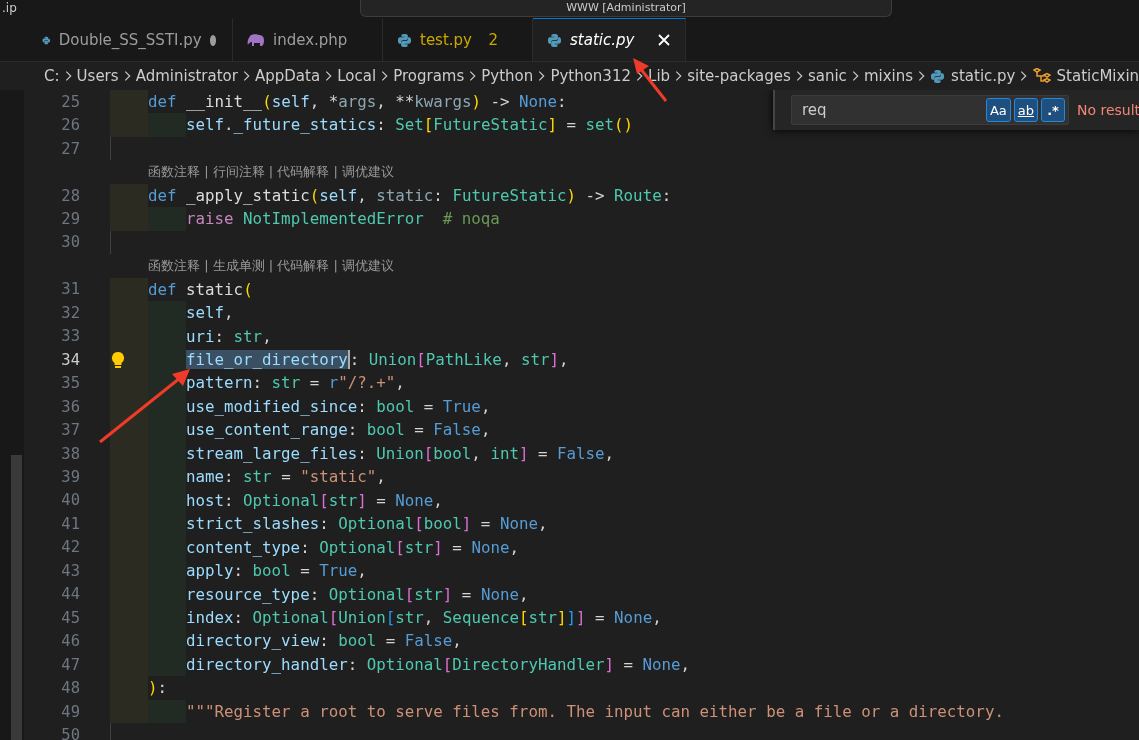  Describe the element at coordinates (295, 383) in the screenshot. I see `code-text: pattern: str = r"/?.+",` at that location.